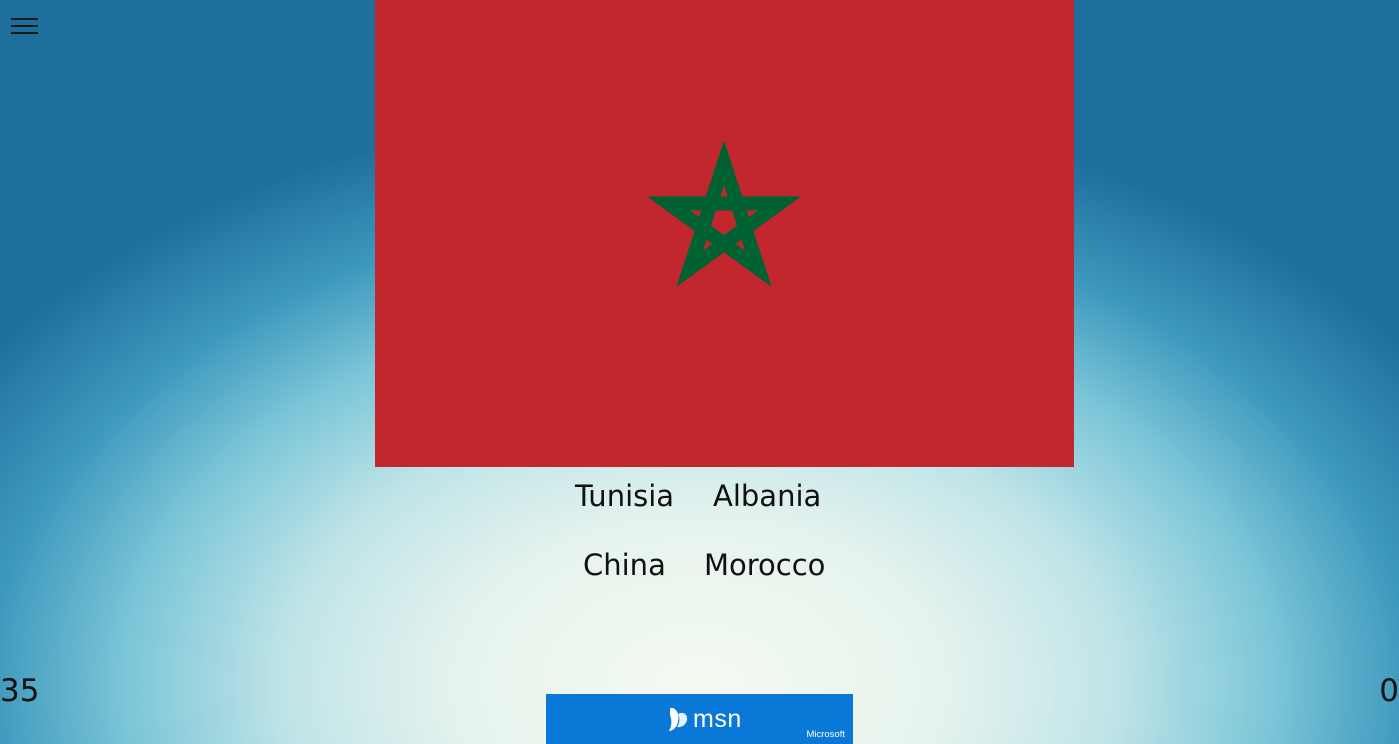 Image resolution: width=1399 pixels, height=744 pixels. I want to click on remaining-counter: 35, so click(20, 691).